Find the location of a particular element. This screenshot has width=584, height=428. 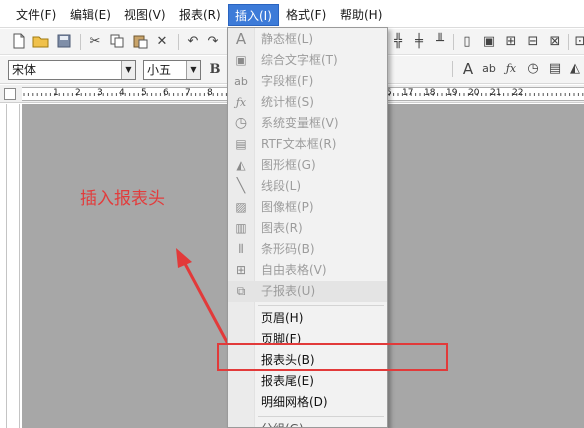

chart-icon: ▥ is located at coordinates (241, 228).